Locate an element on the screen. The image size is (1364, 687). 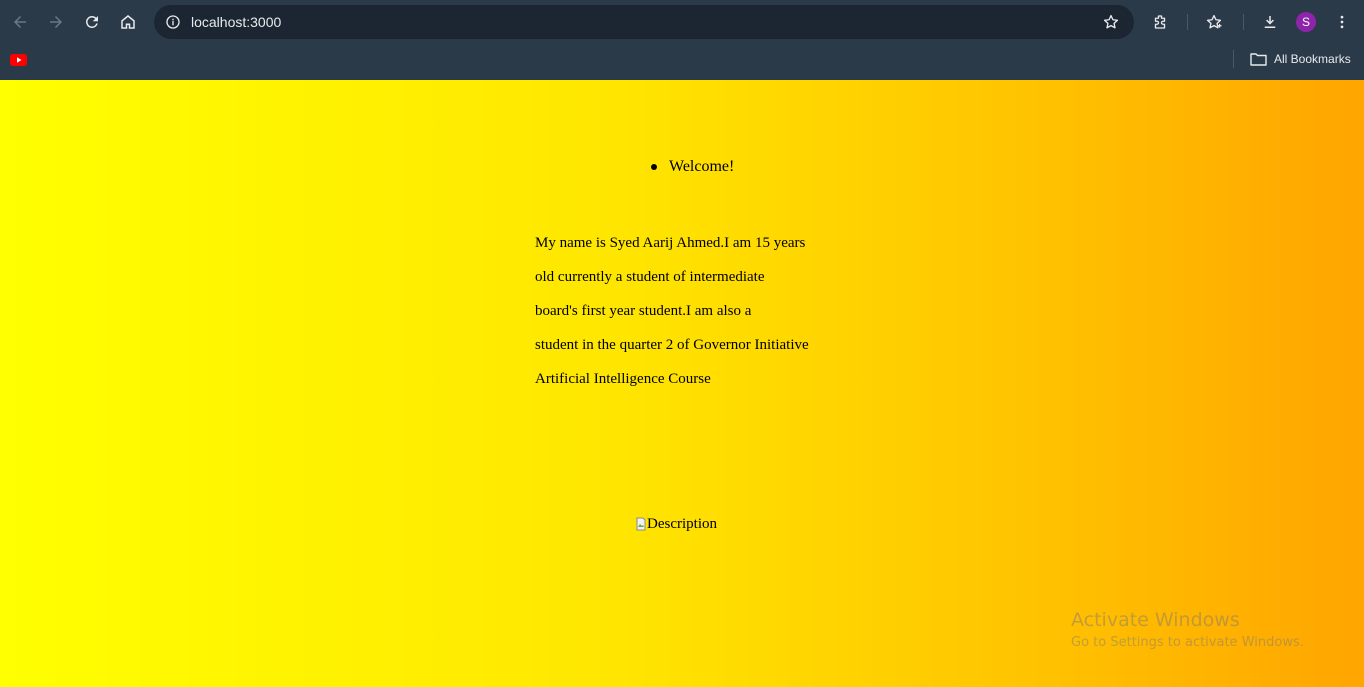
favorites-icon is located at coordinates (1214, 21).